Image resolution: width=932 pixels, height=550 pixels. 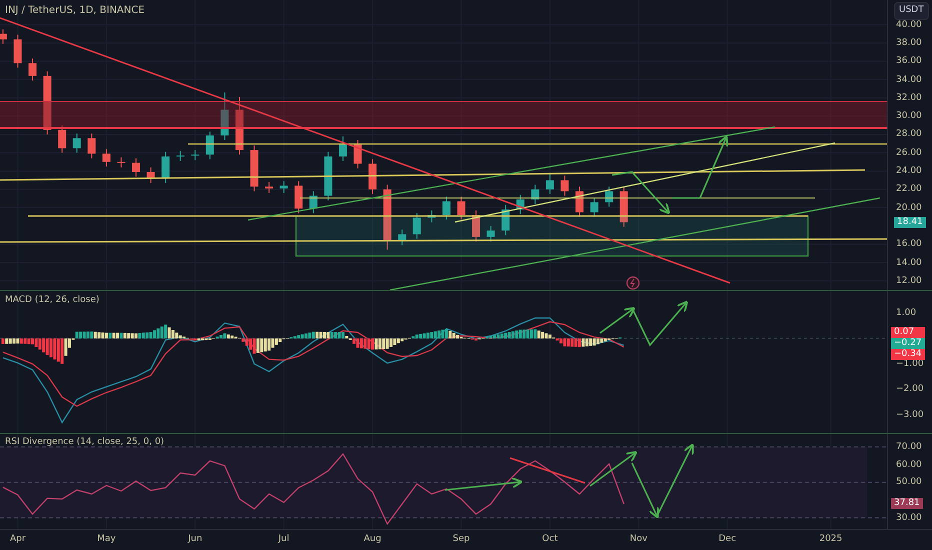 What do you see at coordinates (909, 79) in the screenshot?
I see `axis-label: 34.00` at bounding box center [909, 79].